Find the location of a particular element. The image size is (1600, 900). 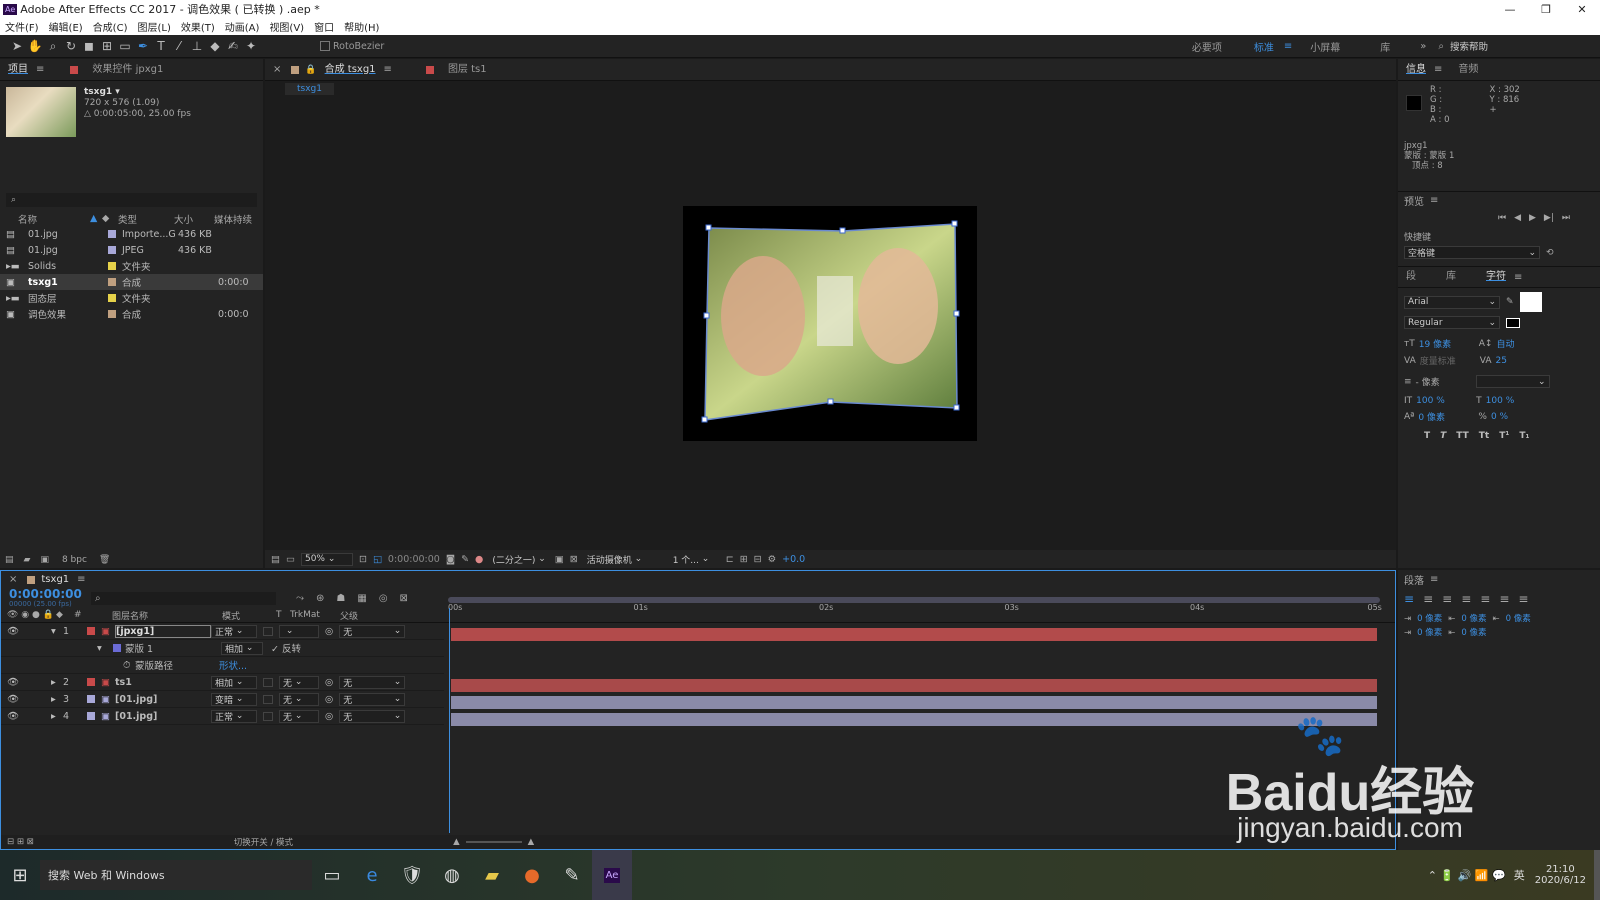

eraser-tool-icon: ◆ is located at coordinates (215, 46).